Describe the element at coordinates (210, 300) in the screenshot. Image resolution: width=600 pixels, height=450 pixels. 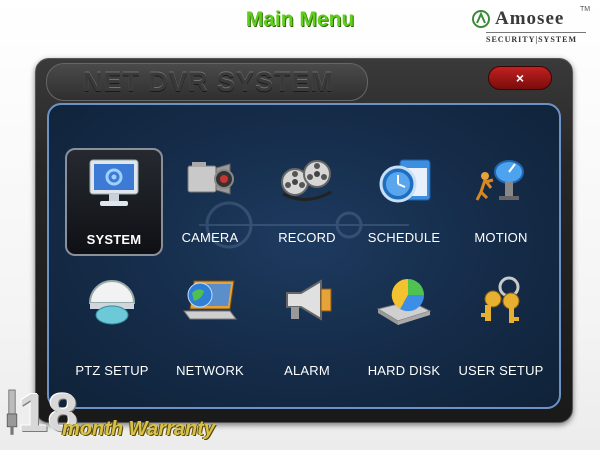
I see `laptop-globe-icon` at that location.